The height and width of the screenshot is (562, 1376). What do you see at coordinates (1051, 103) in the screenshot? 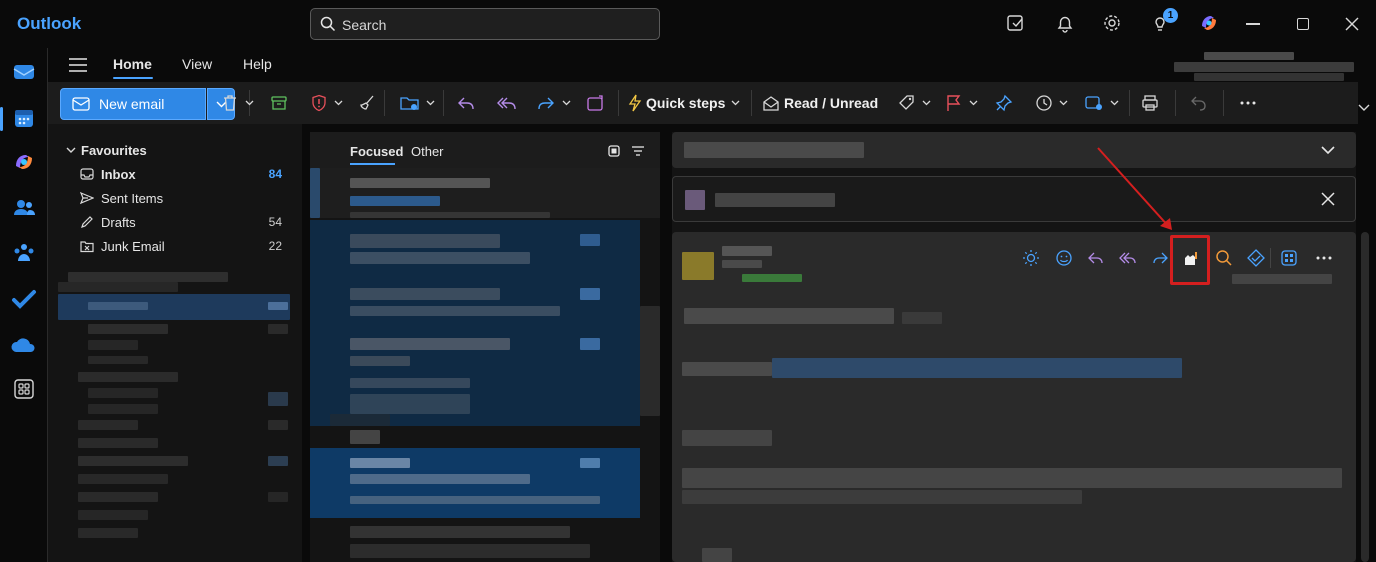
I see `snooze-button` at bounding box center [1051, 103].